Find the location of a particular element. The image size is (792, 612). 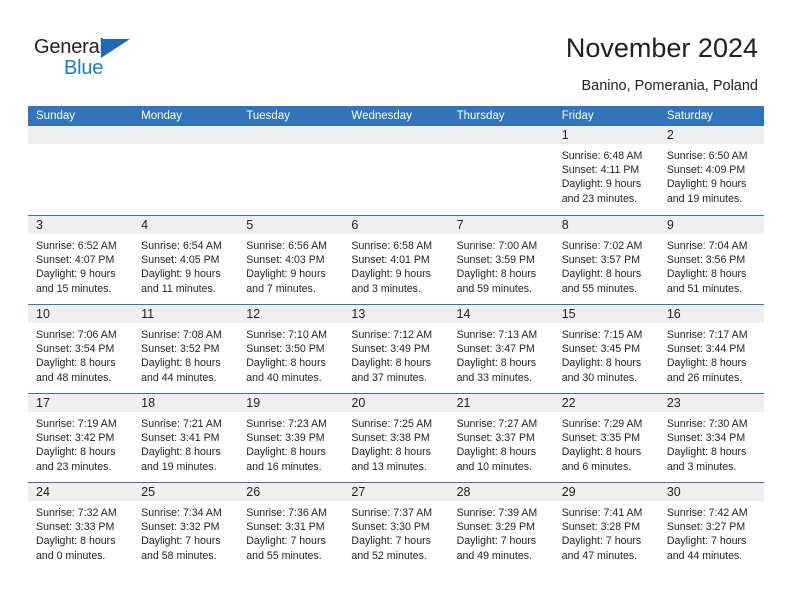

day-number-band: 5 is located at coordinates (291, 225).